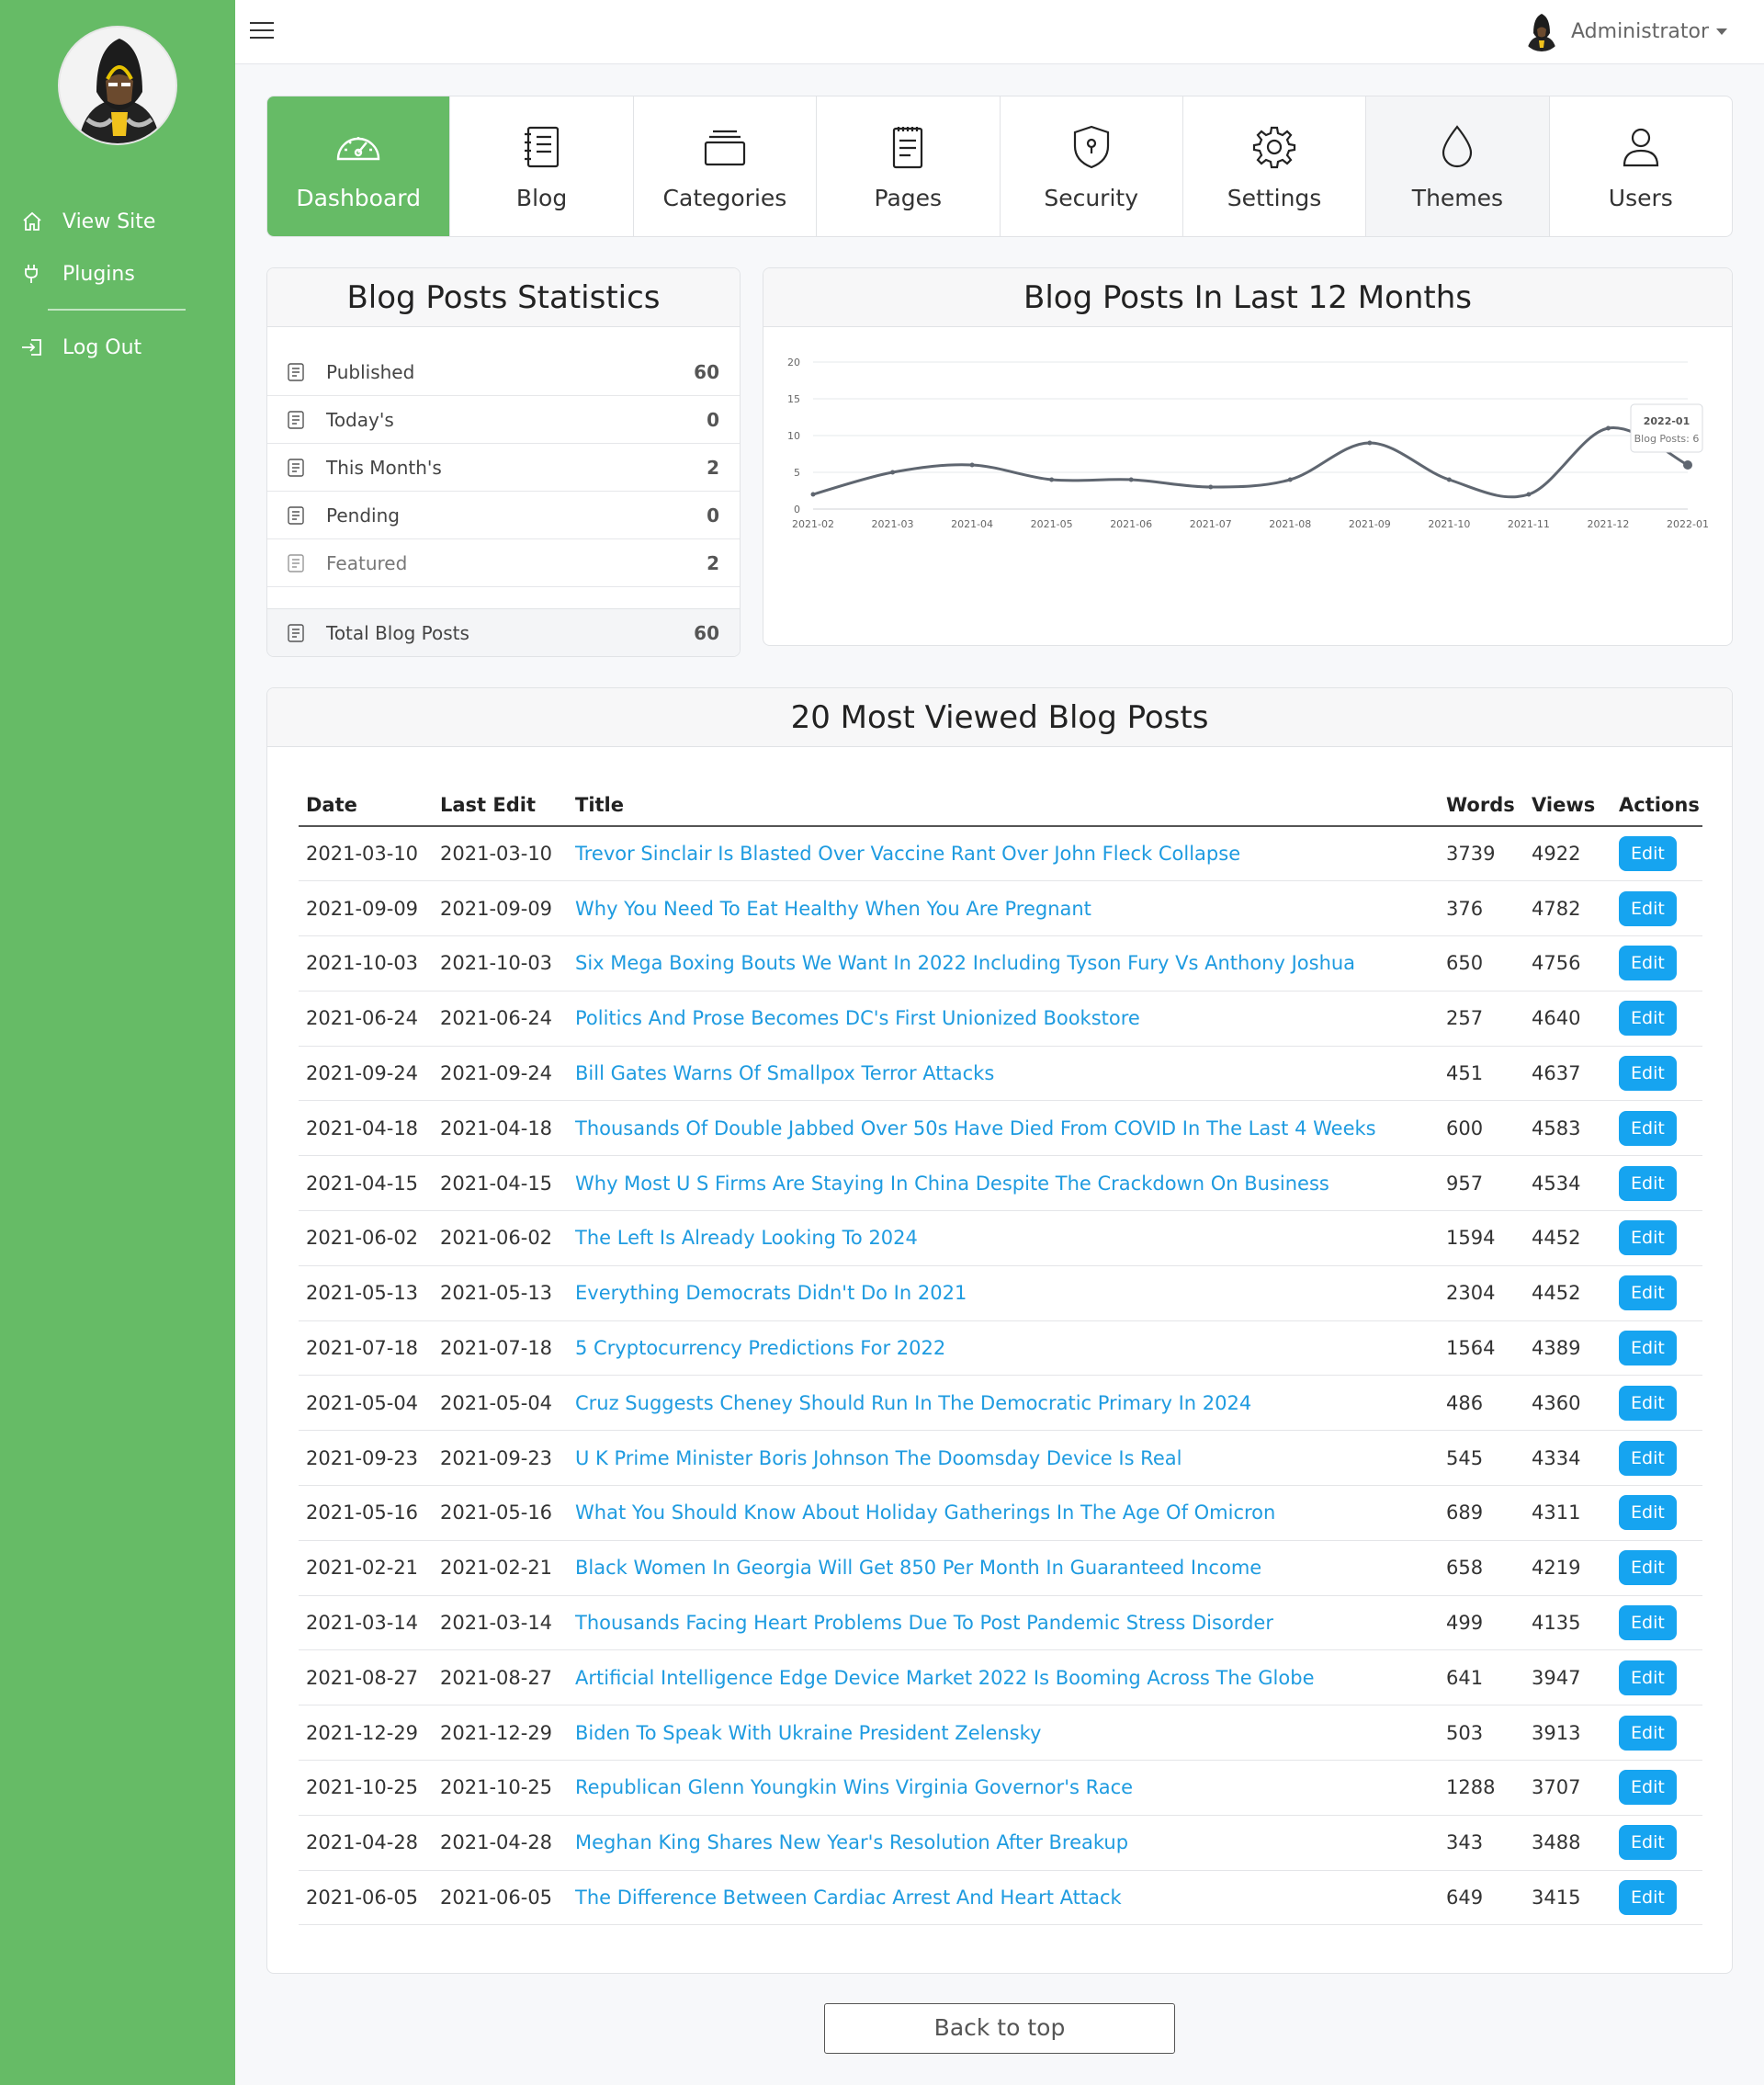 This screenshot has width=1764, height=2085. I want to click on stat-value: 2, so click(713, 467).